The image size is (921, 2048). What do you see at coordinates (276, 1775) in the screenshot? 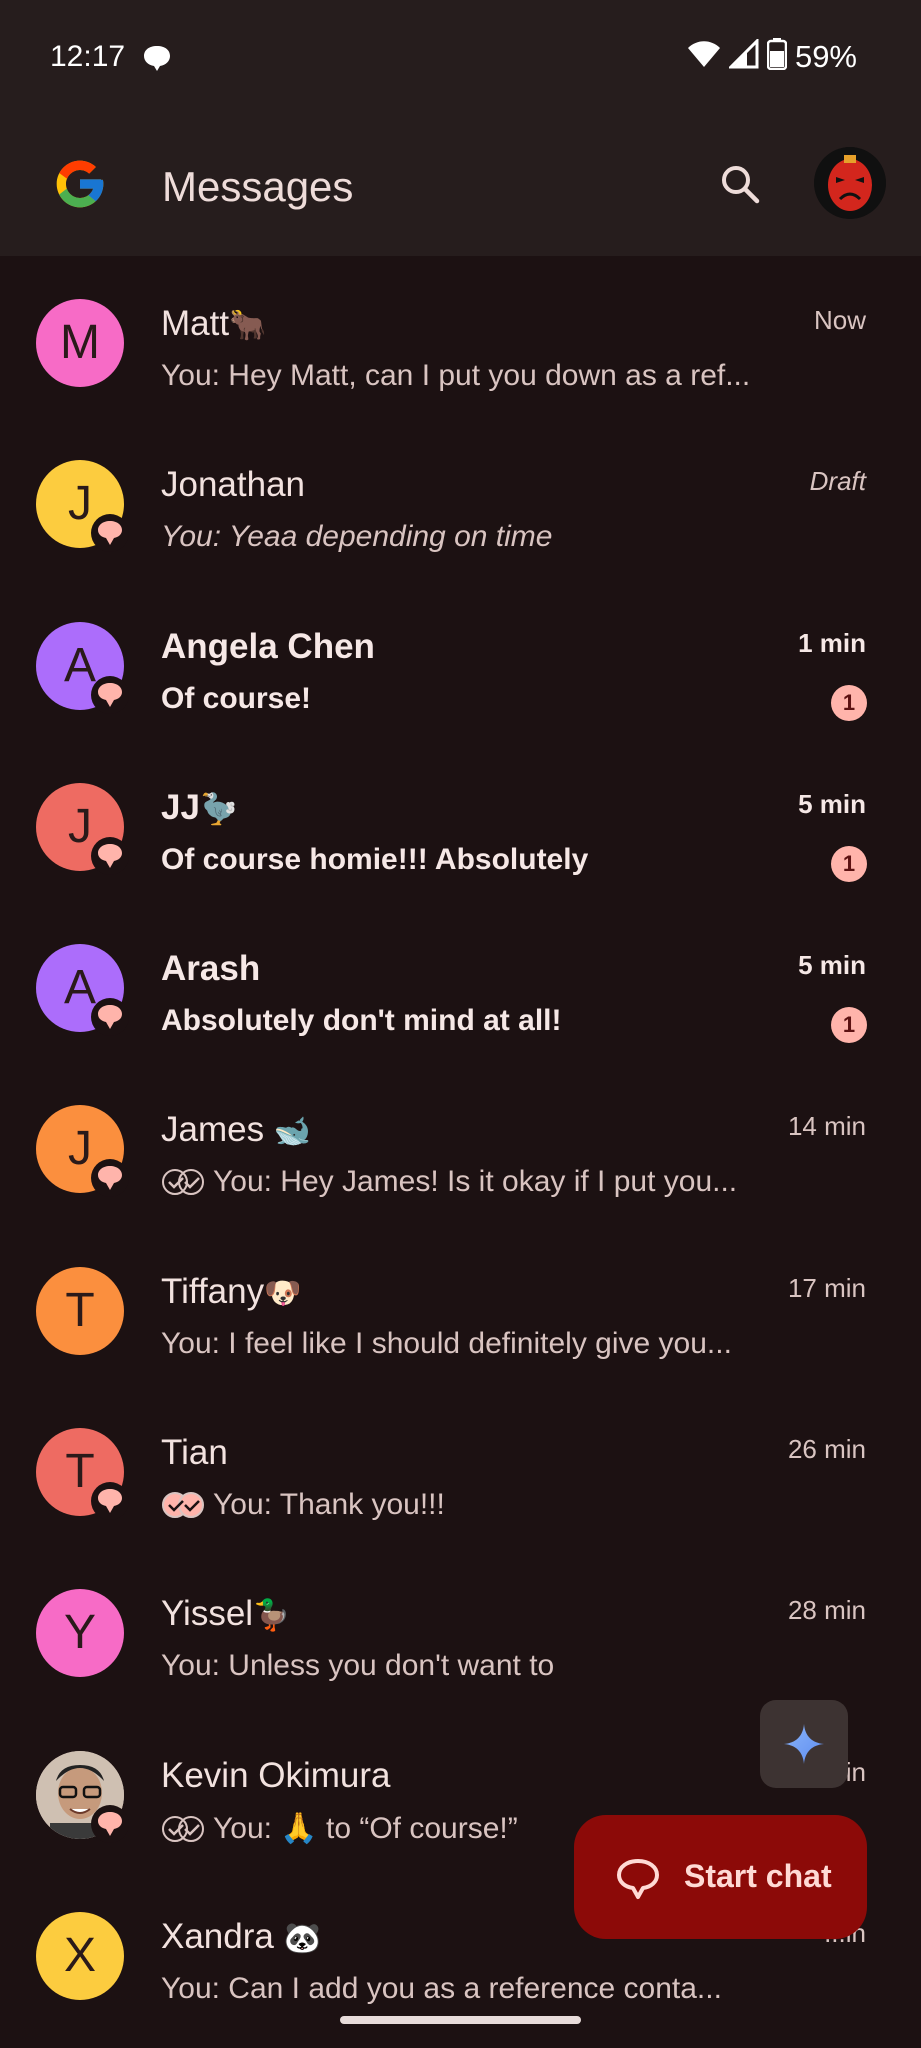
I see `contact-name: Kevin Okimura` at bounding box center [276, 1775].